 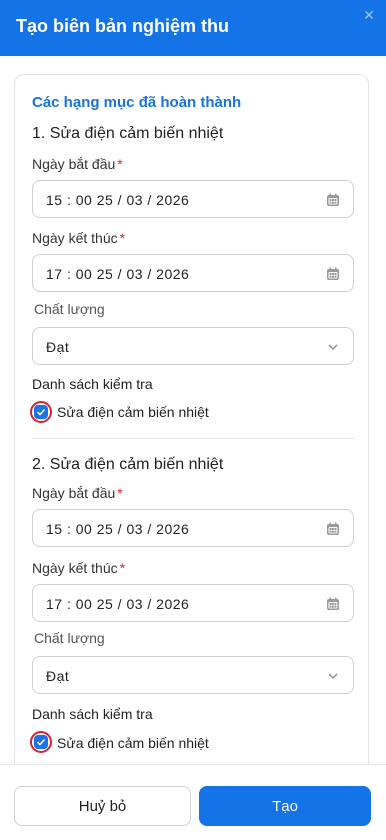 What do you see at coordinates (102, 806) in the screenshot?
I see `cancel-button: Huỷ bỏ` at bounding box center [102, 806].